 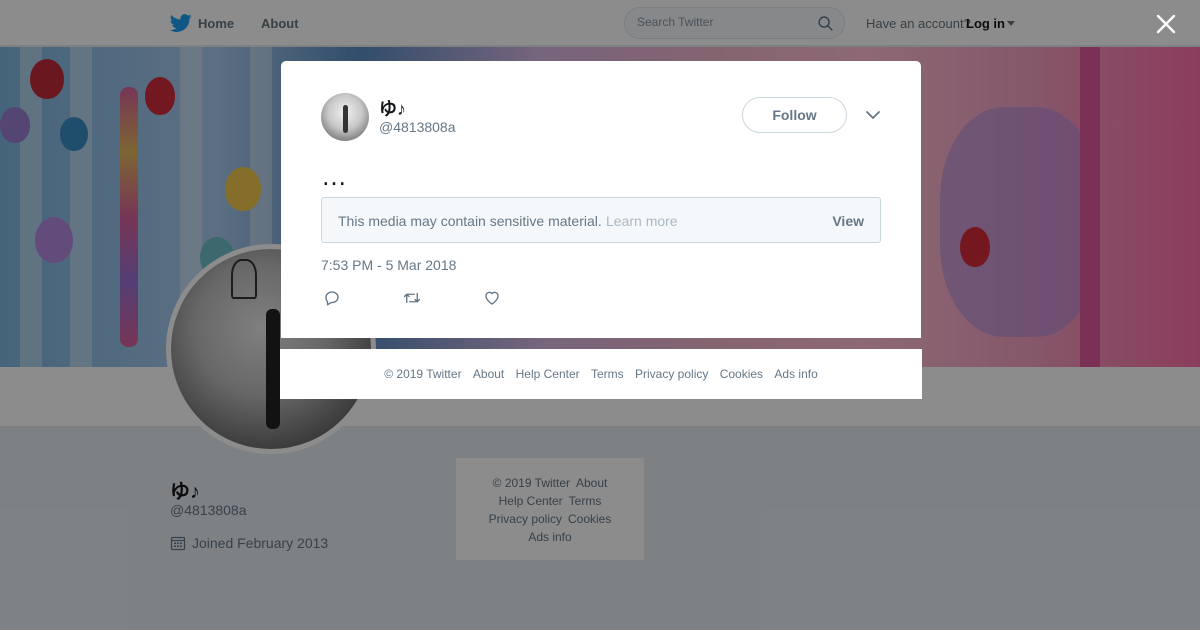 I want to click on tweet-timestamp: 7:53 PM - 5 Mar 2018, so click(x=388, y=265).